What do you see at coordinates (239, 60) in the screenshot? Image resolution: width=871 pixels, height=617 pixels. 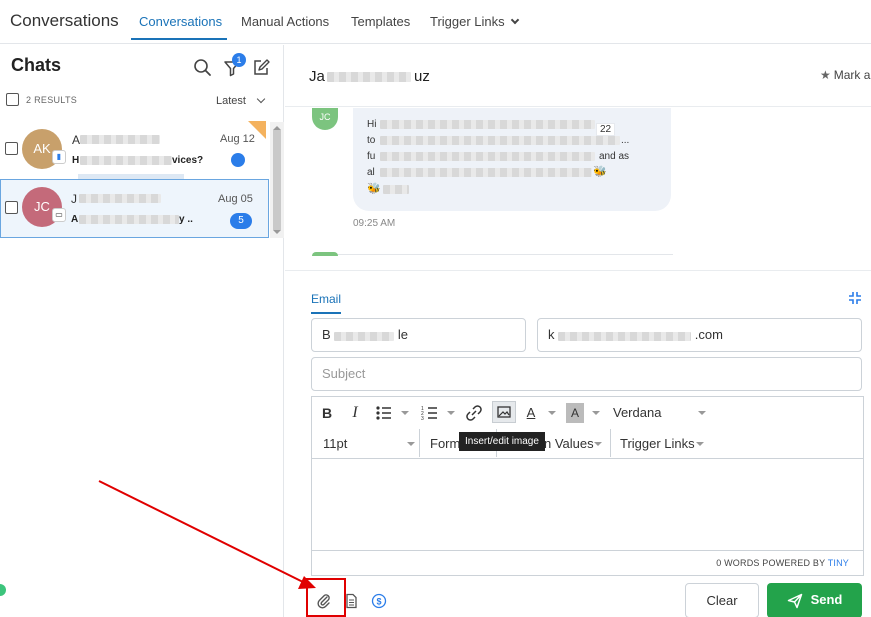 I see `filter-count-badge: 1` at bounding box center [239, 60].